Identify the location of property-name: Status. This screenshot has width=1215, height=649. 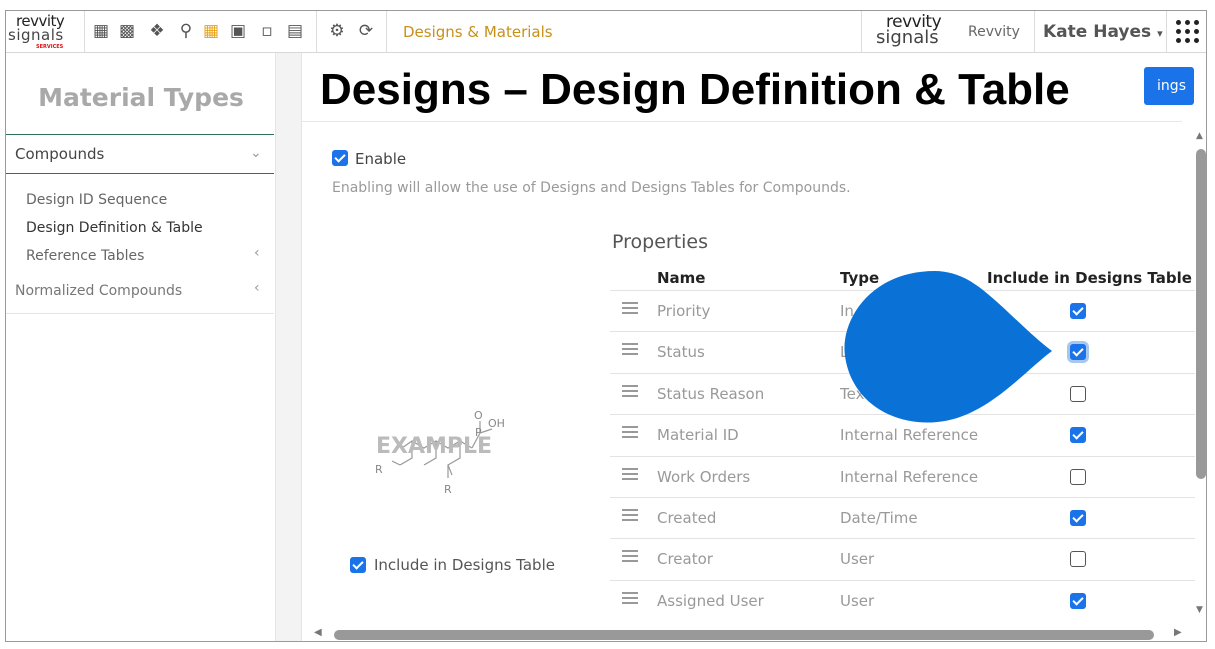
(681, 352).